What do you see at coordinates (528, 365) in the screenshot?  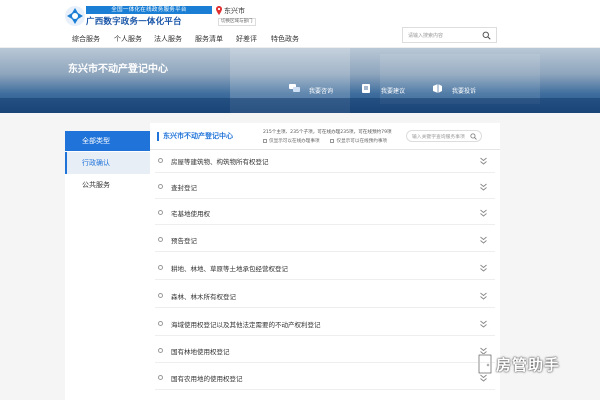 I see `watermark-text: 房管助手` at bounding box center [528, 365].